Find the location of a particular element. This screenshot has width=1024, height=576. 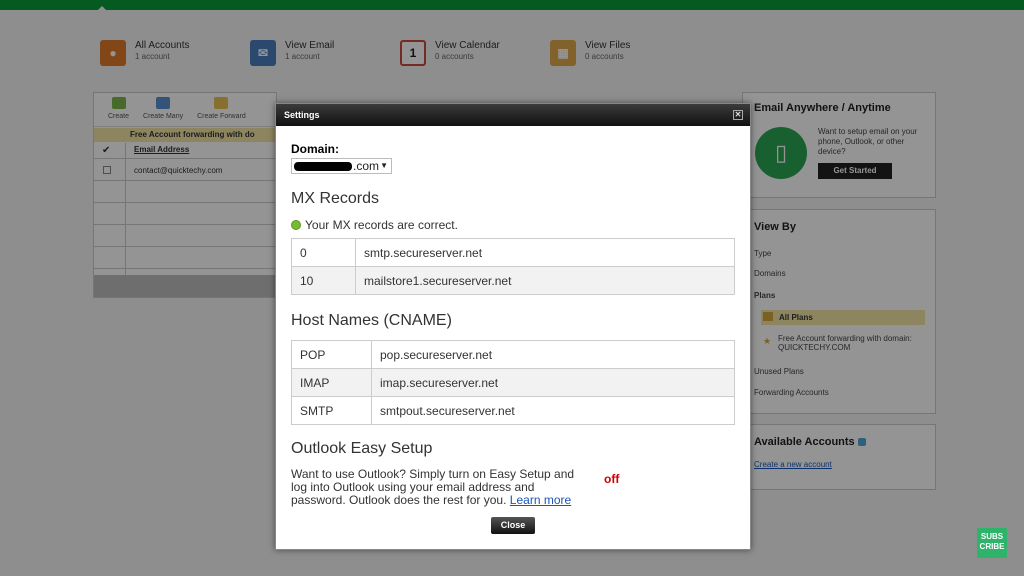

subscribe-badge: SUBS CRIBE is located at coordinates (992, 543).